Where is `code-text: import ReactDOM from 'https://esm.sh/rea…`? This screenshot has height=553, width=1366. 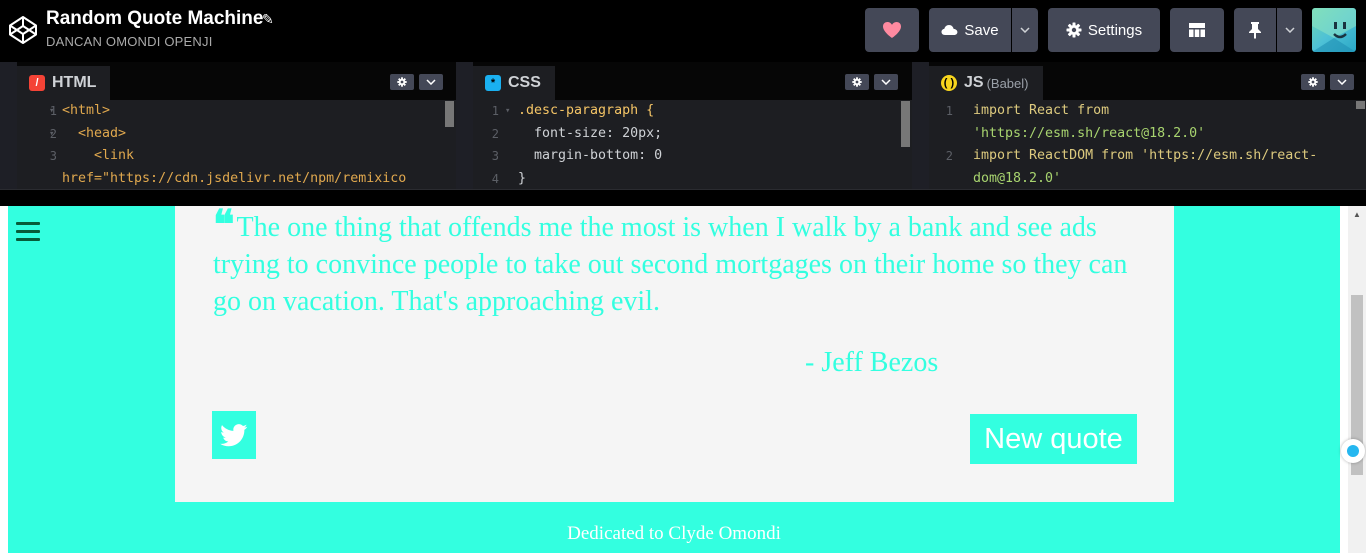
code-text: import ReactDOM from 'https://esm.sh/rea… is located at coordinates (1145, 155).